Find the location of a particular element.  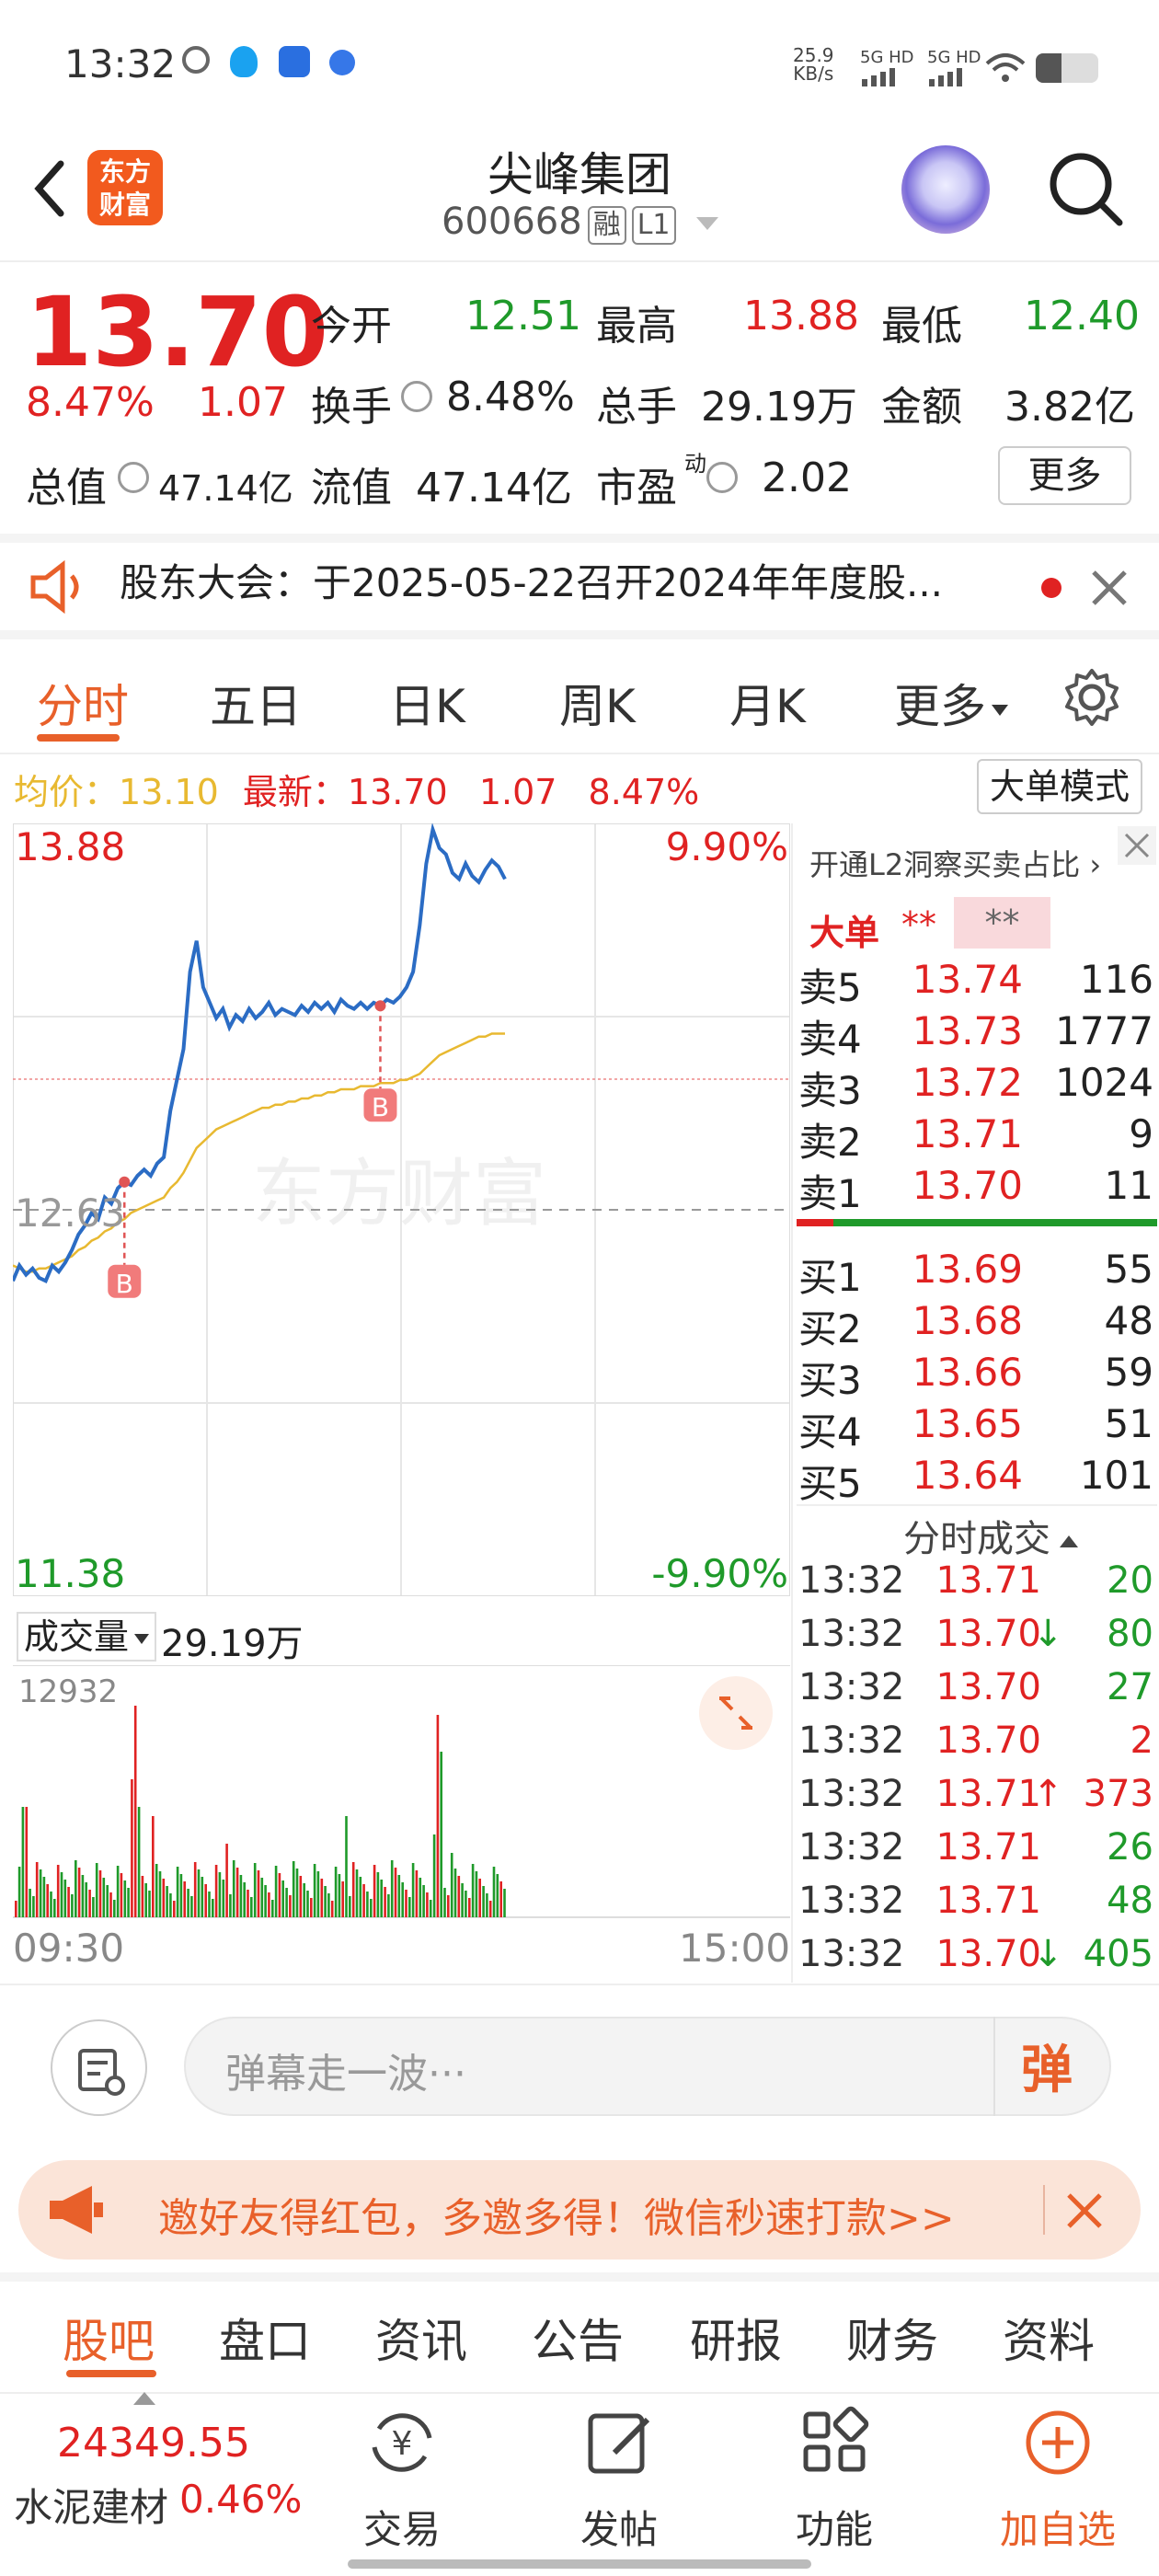

index-name: 水泥建材 is located at coordinates (91, 2505).